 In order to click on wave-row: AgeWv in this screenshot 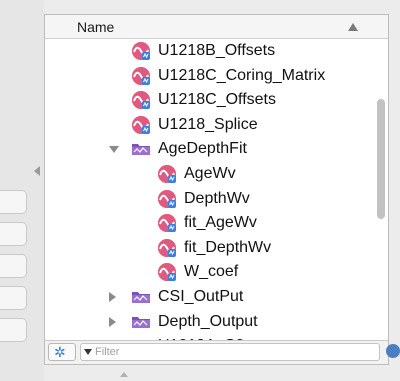, I will do `click(210, 174)`.